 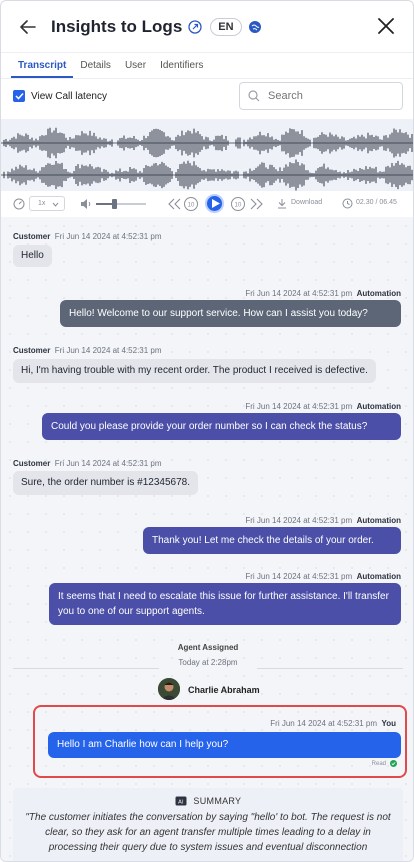 I want to click on audio-controls: 1x 10 10 Download 02.30 / 06.45, so click(x=207, y=204).